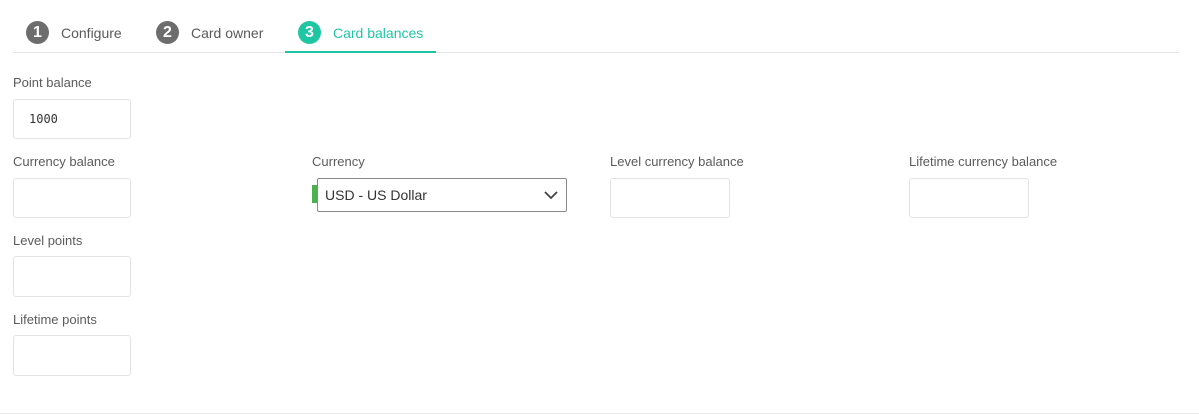  Describe the element at coordinates (596, 33) in the screenshot. I see `step-tabs: 1 Configure 2 Card owner 3 Card balances` at that location.